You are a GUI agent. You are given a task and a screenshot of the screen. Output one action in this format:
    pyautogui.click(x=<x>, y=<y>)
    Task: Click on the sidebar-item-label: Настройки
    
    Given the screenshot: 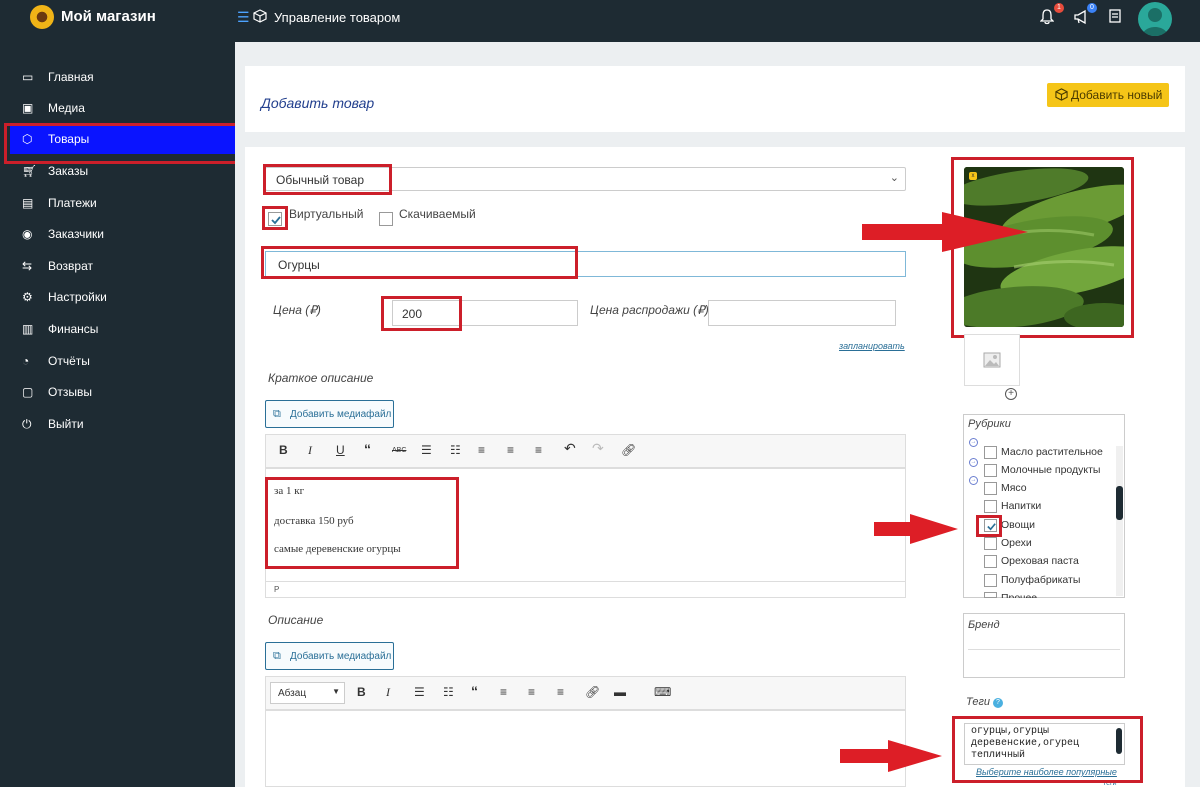 What is the action you would take?
    pyautogui.click(x=77, y=297)
    